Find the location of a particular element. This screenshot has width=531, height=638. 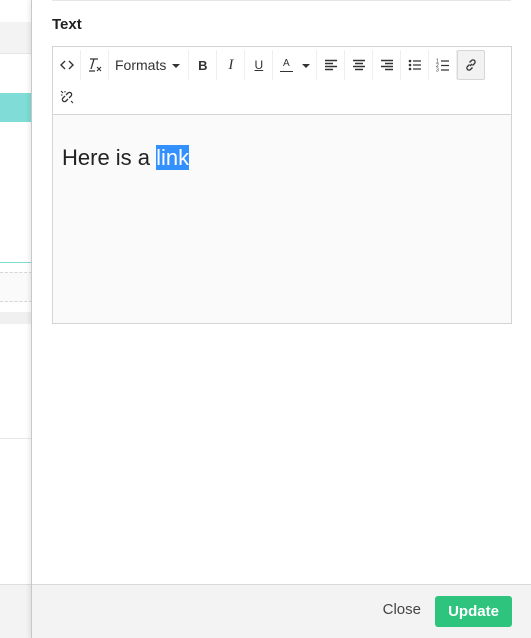

link-button is located at coordinates (471, 65).